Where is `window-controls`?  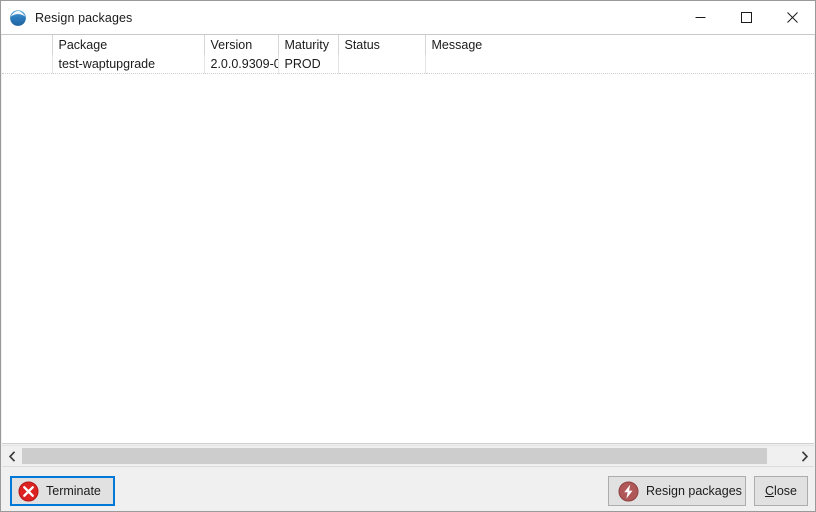 window-controls is located at coordinates (746, 17).